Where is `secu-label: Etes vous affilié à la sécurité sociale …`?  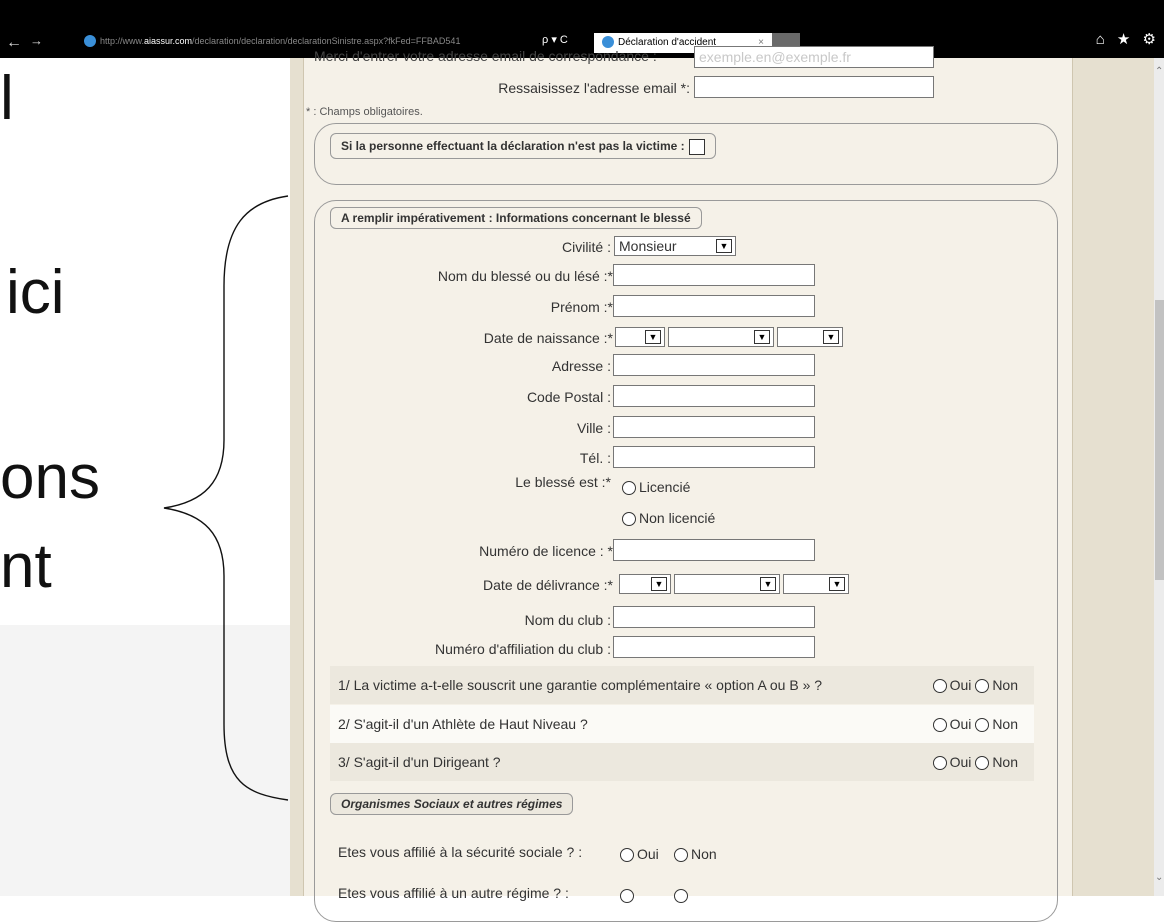
secu-label: Etes vous affilié à la sécurité sociale … is located at coordinates (460, 852).